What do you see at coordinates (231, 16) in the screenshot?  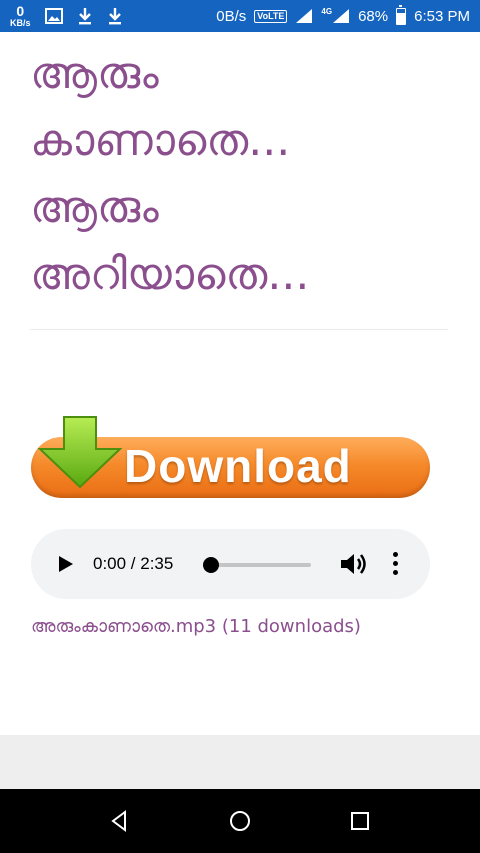 I see `net-speed: 0B/s` at bounding box center [231, 16].